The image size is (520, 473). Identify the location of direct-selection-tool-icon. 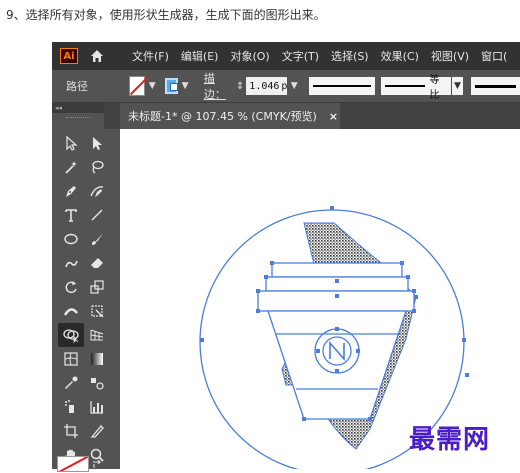
(97, 143).